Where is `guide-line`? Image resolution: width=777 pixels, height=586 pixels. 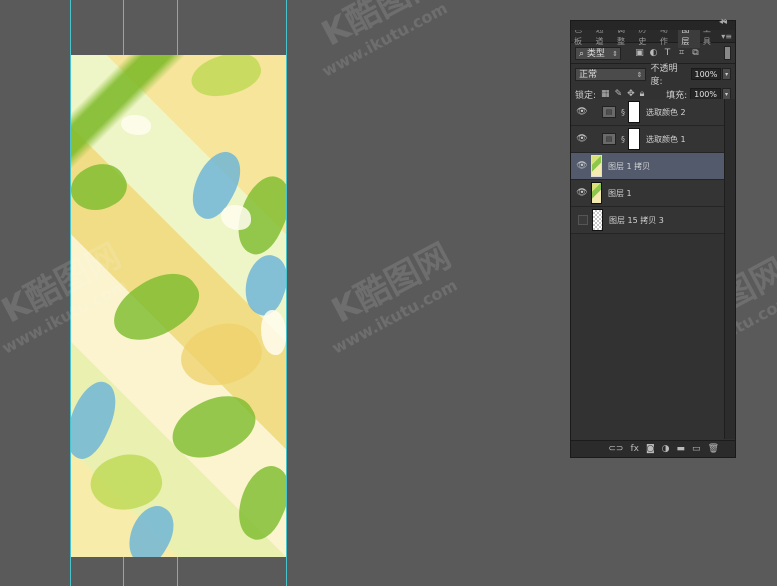 guide-line is located at coordinates (286, 293).